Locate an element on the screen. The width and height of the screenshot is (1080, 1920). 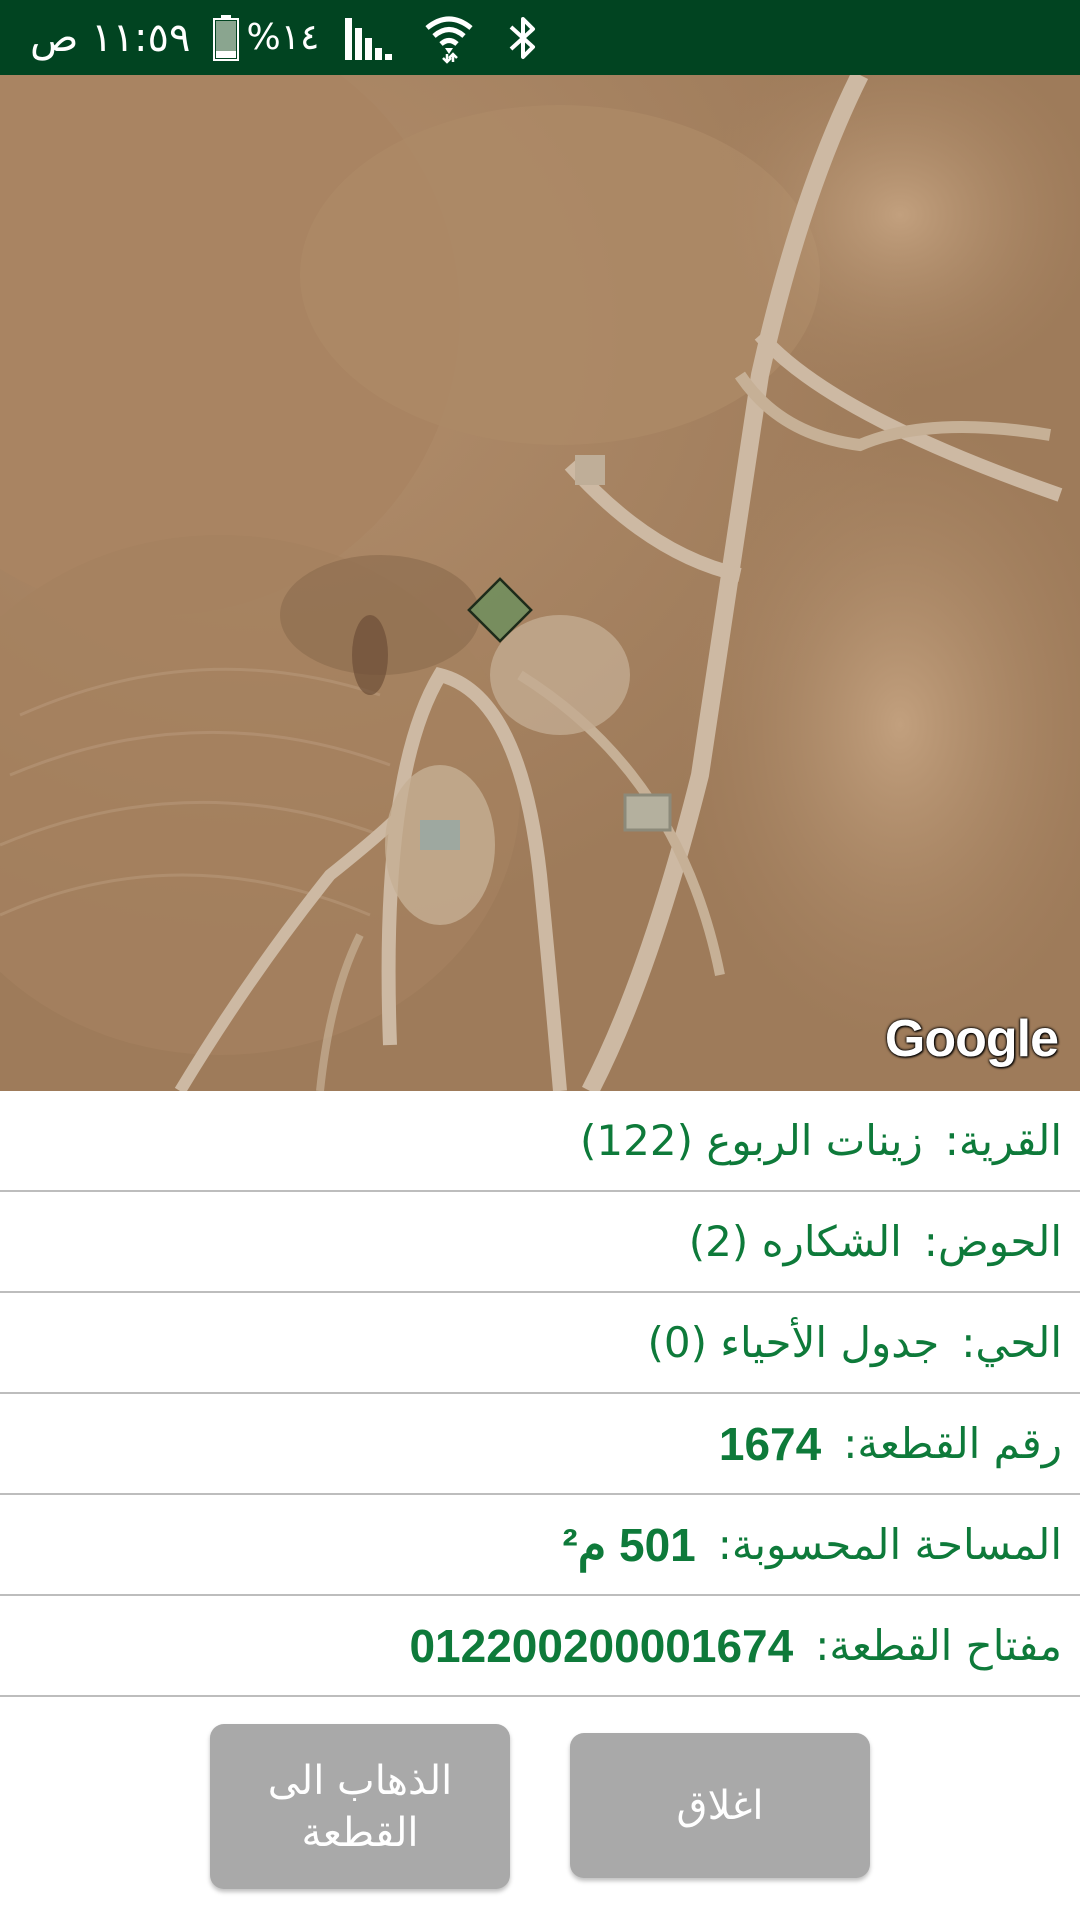
wifi-icon is located at coordinates (449, 40).